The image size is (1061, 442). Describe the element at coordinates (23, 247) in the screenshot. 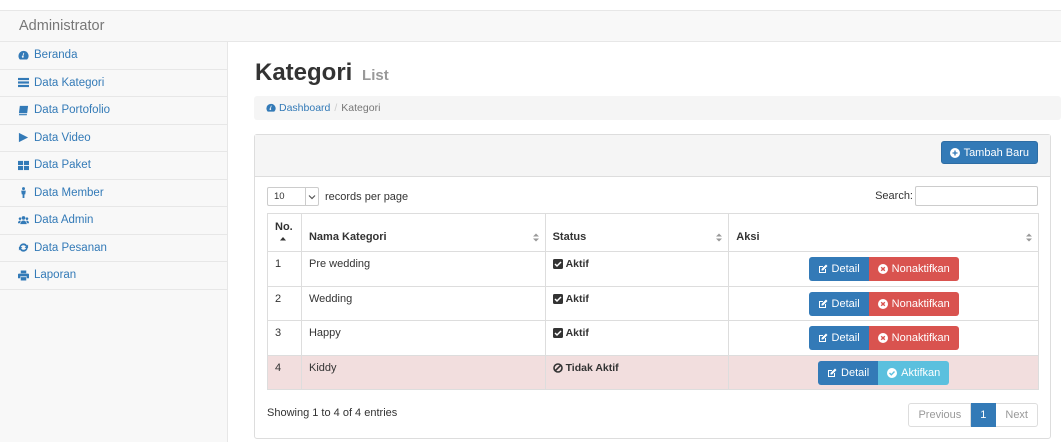

I see `refresh-icon` at that location.